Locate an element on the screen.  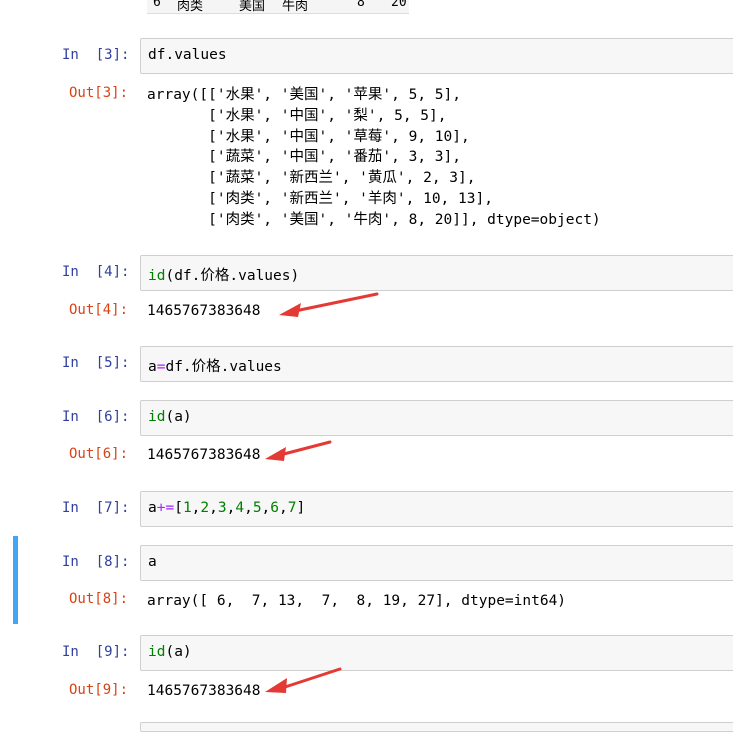
row-amount: 20 is located at coordinates (399, 5).